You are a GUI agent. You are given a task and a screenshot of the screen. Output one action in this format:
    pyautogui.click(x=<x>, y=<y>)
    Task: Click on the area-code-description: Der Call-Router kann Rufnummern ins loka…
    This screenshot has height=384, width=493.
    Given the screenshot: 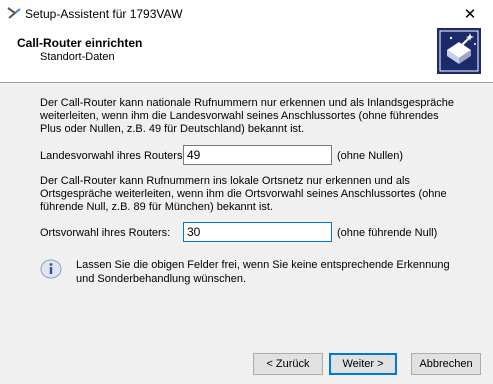 What is the action you would take?
    pyautogui.click(x=243, y=194)
    